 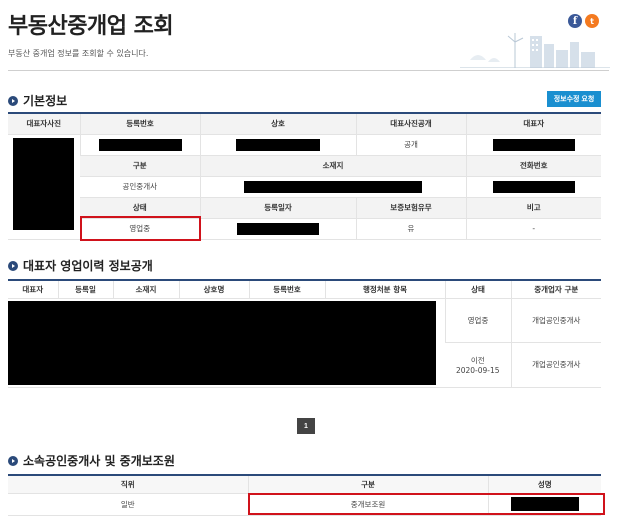 I want to click on header-representative: 대표자, so click(x=533, y=123).